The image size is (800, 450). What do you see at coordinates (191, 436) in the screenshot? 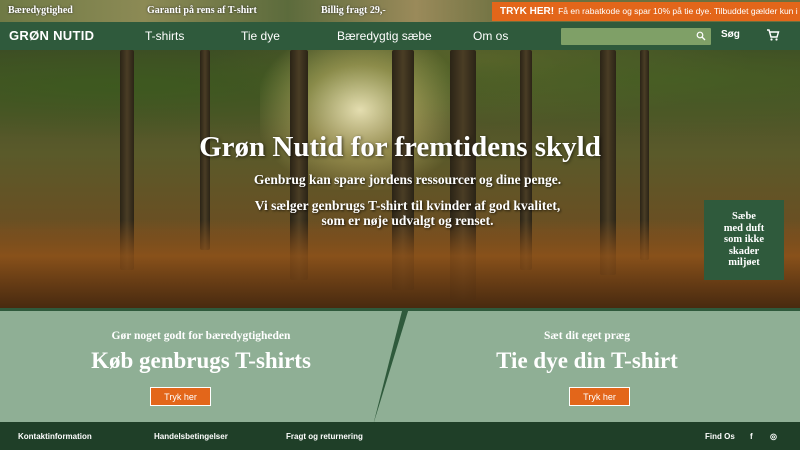
I see `footer-link-terms: Handelsbetingelser` at bounding box center [191, 436].